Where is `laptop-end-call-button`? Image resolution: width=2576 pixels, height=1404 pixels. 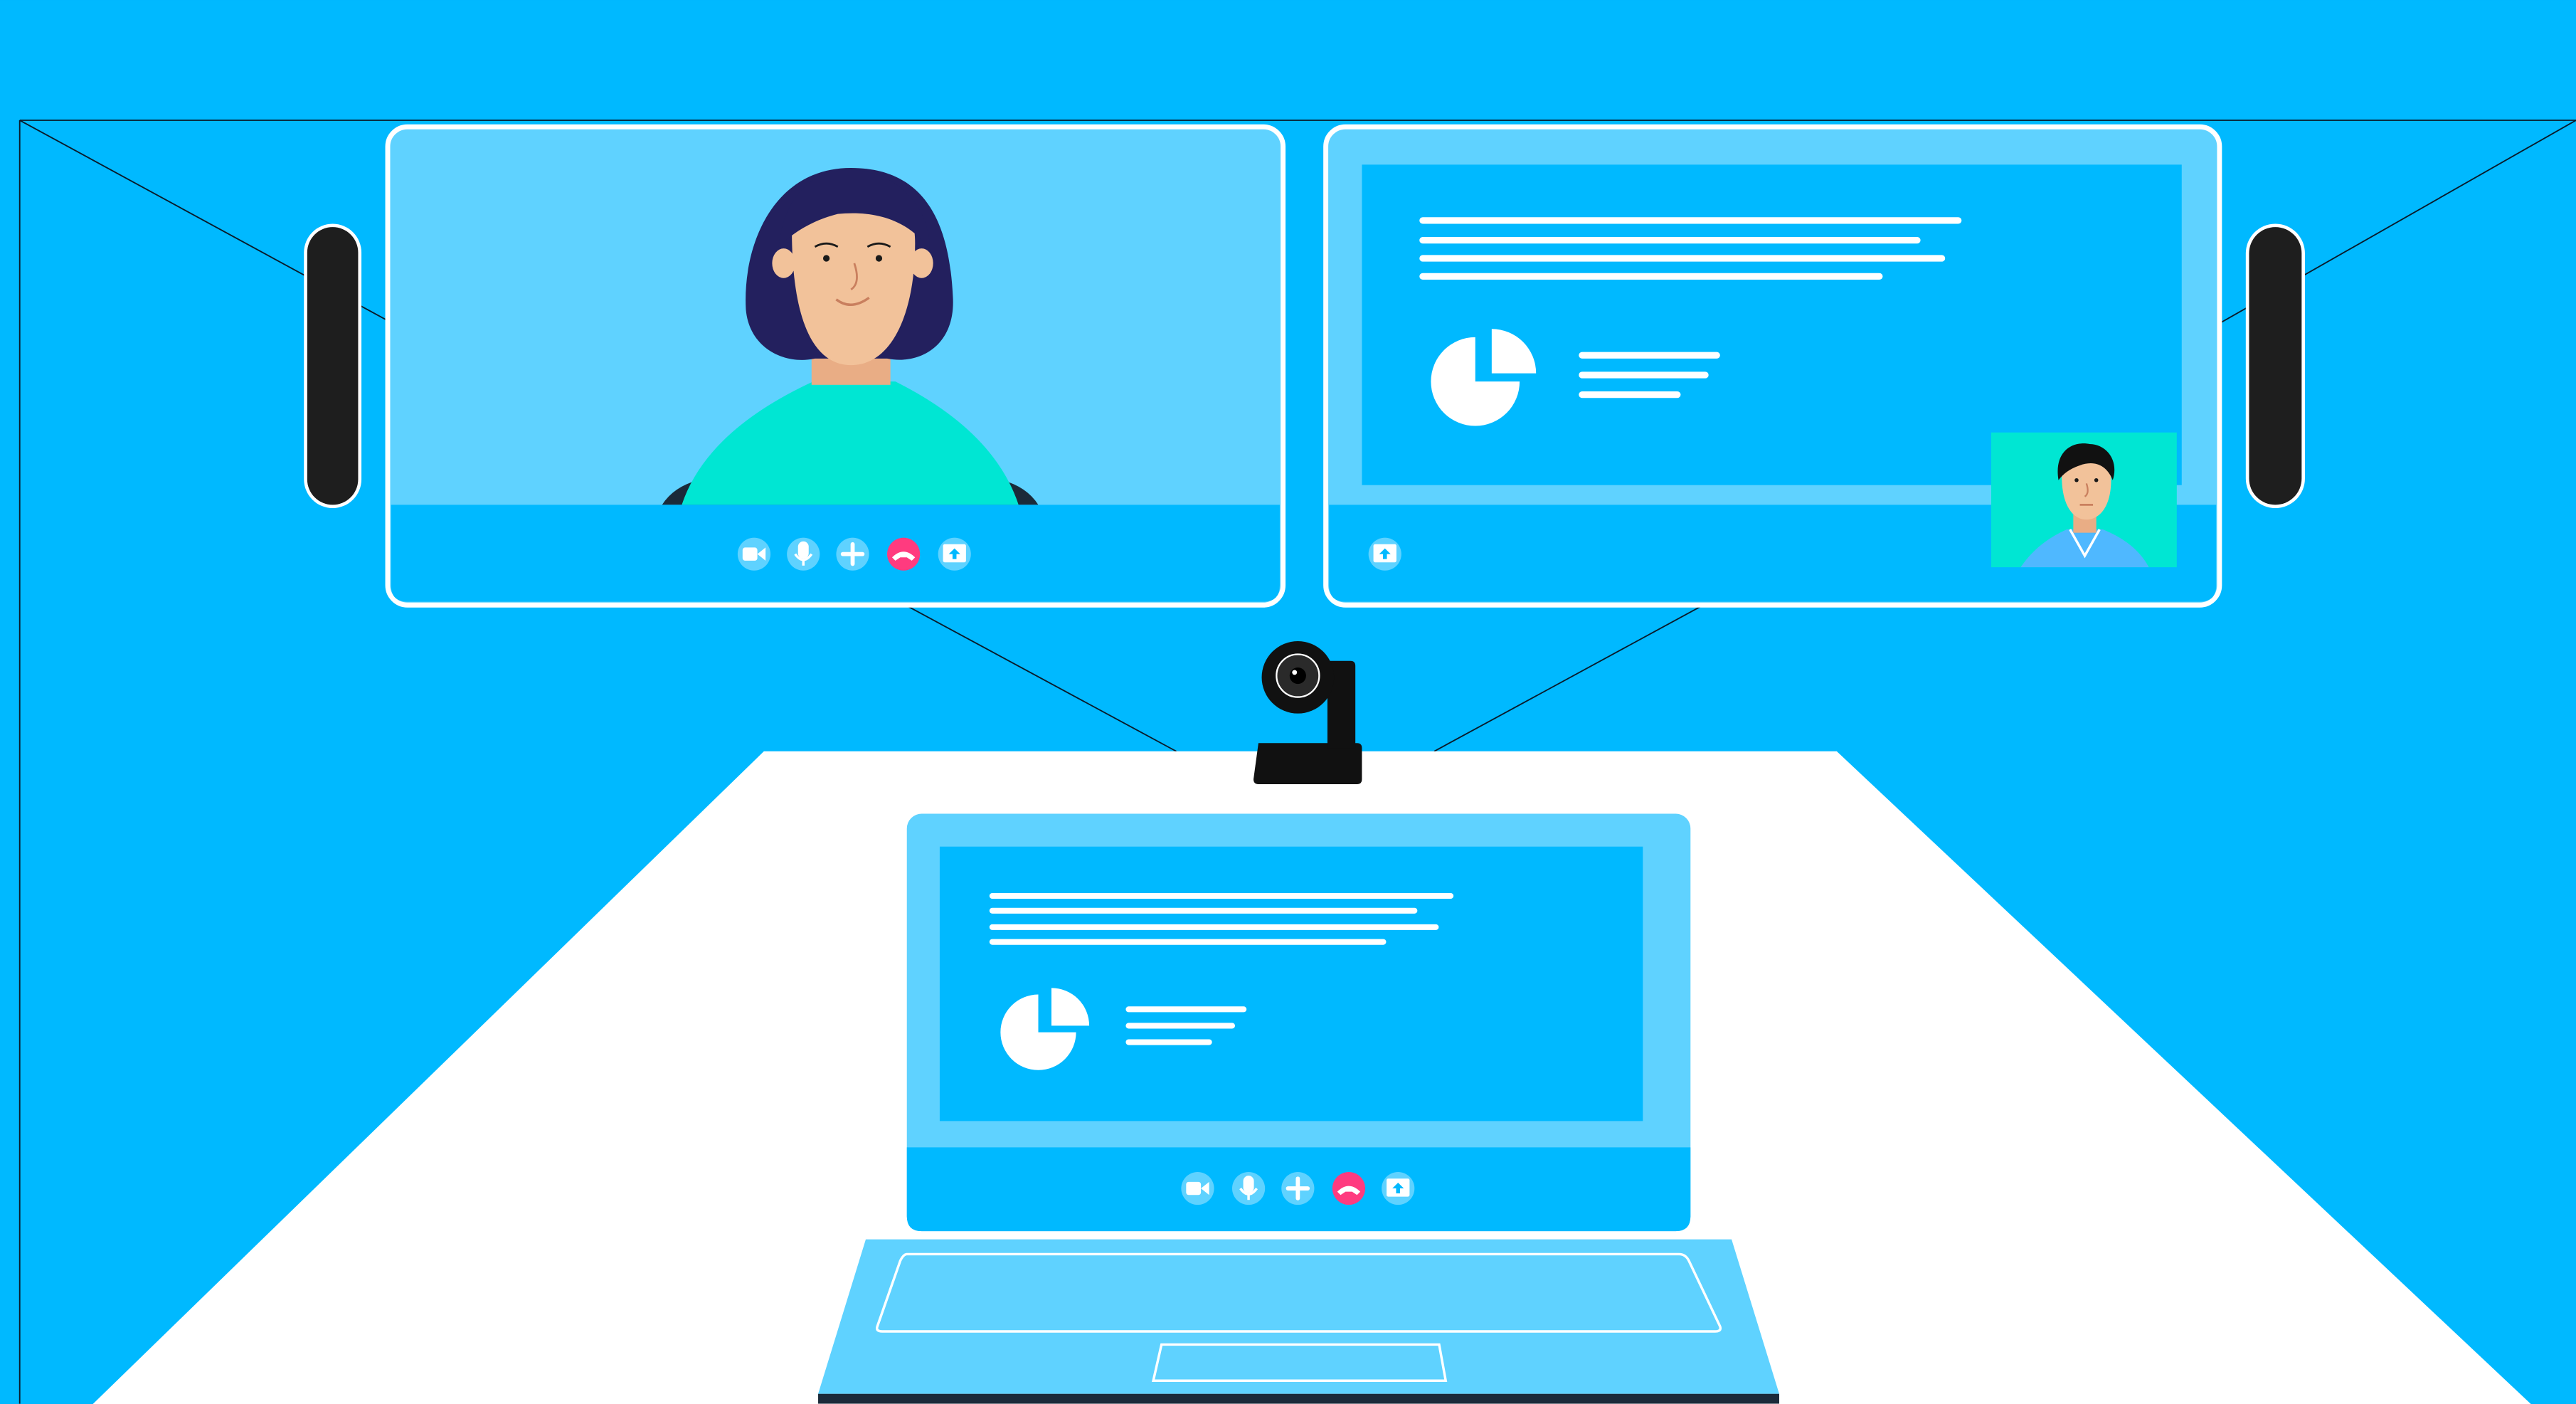
laptop-end-call-button is located at coordinates (1349, 1188).